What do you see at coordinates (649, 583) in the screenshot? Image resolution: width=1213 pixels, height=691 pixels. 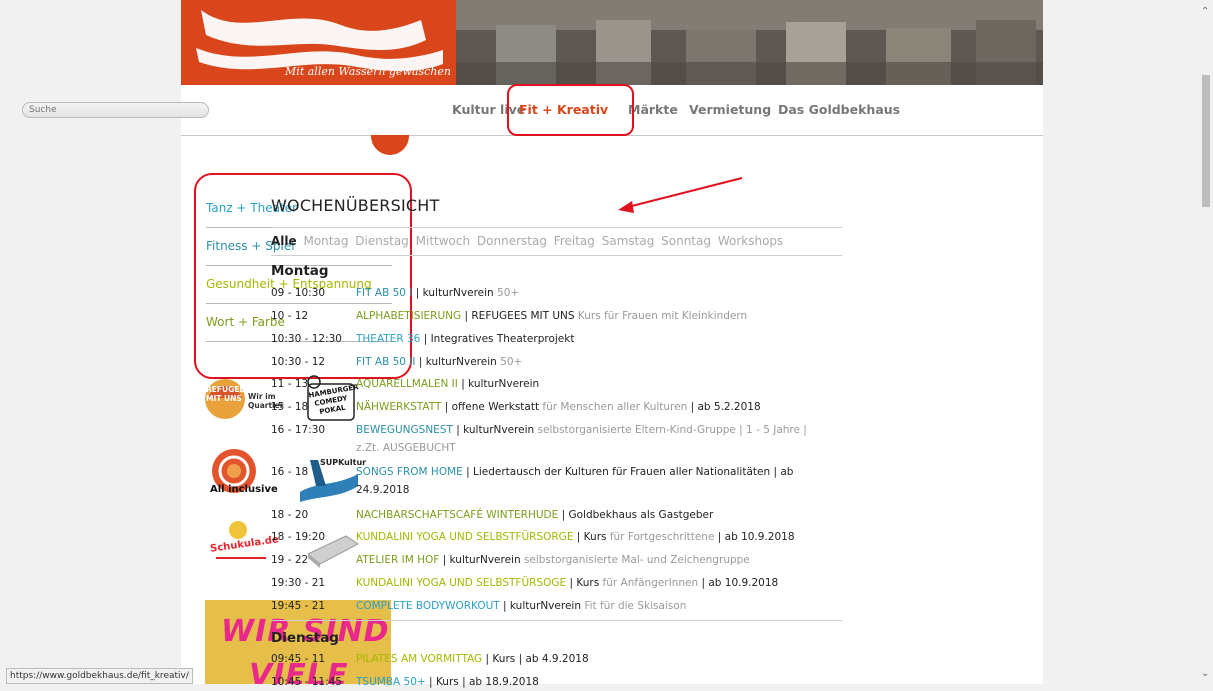 I see `event-detail: für AnfängerInnen` at bounding box center [649, 583].